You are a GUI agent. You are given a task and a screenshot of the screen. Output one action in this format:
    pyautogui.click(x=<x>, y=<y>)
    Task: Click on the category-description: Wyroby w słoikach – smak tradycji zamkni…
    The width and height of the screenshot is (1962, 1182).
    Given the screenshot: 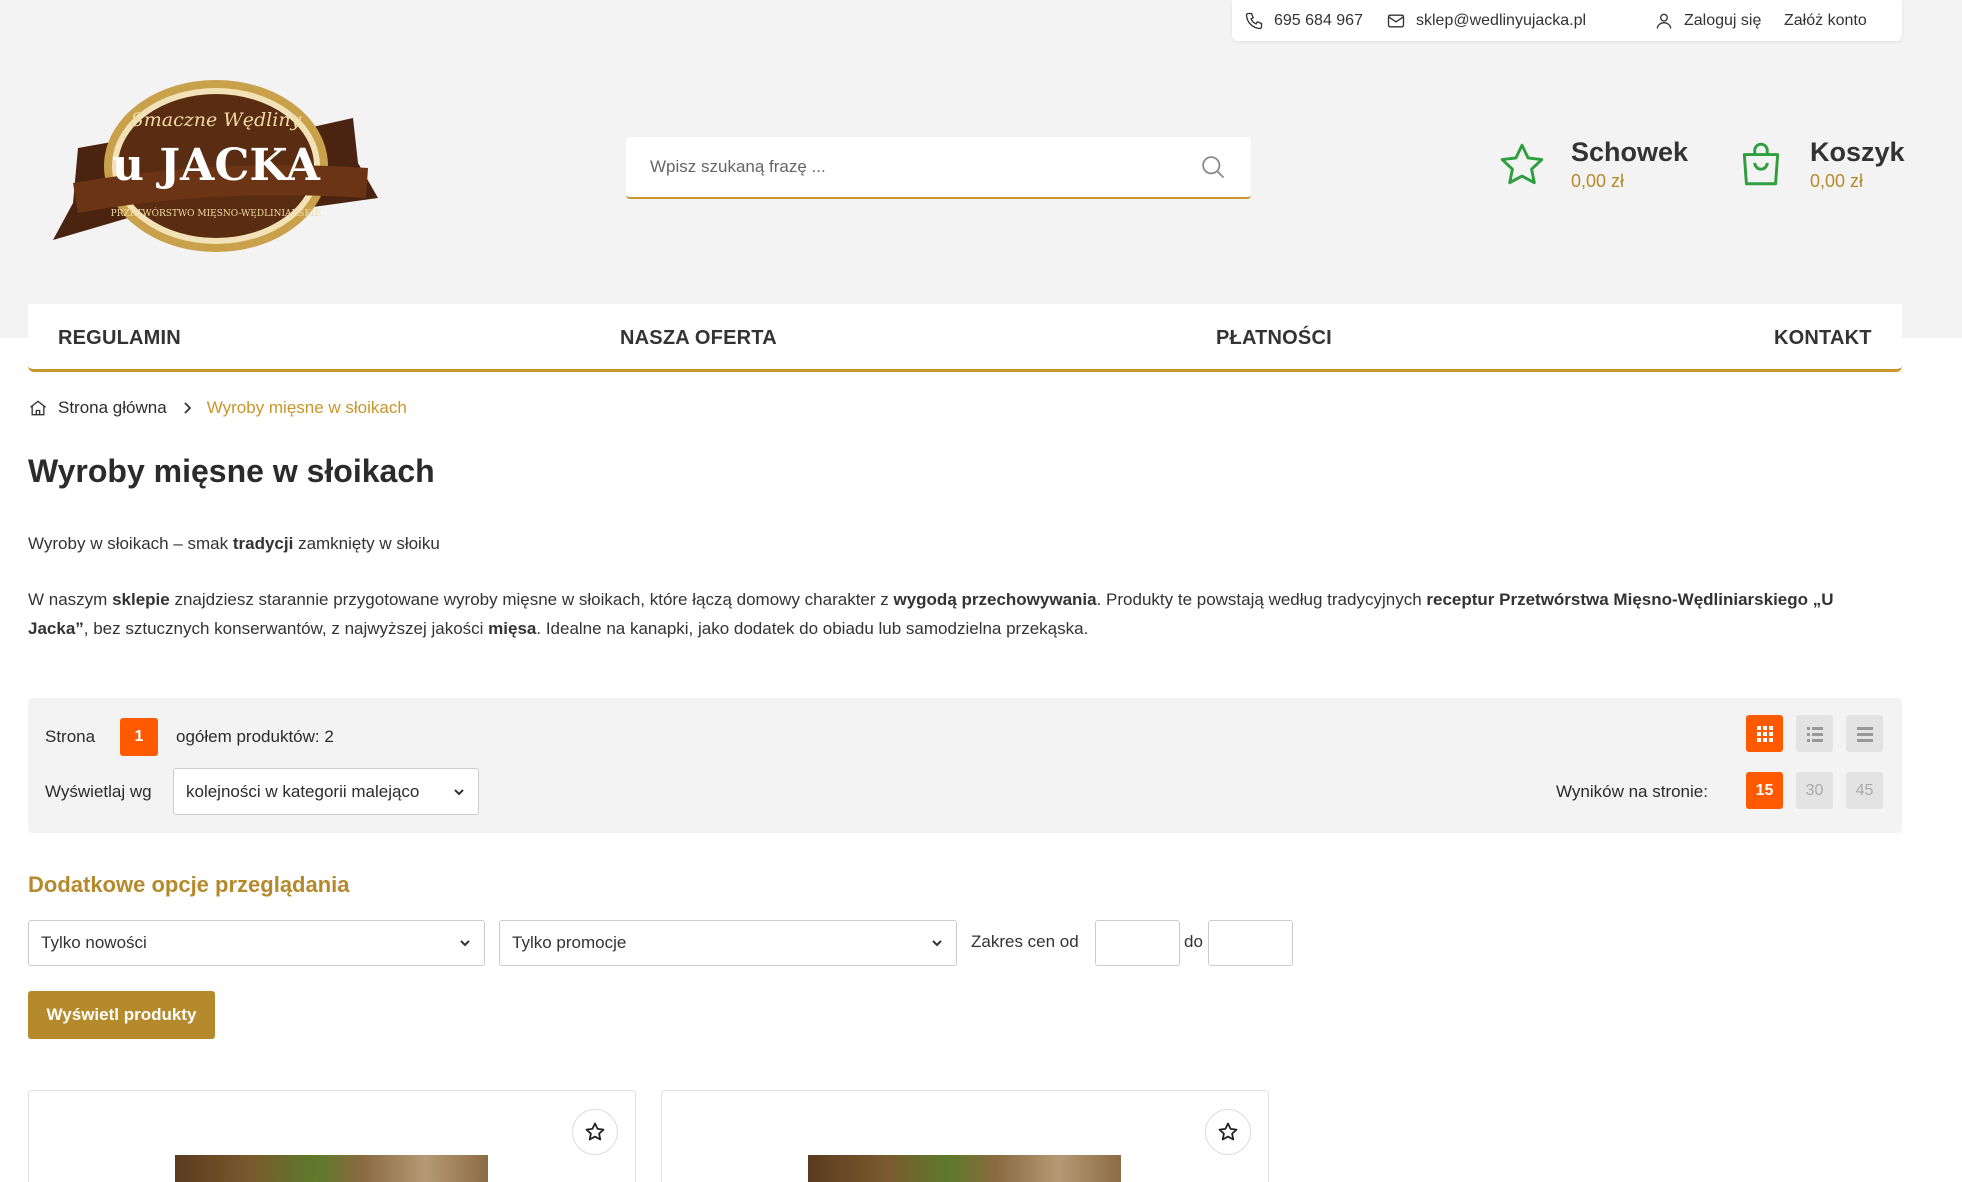 What is the action you would take?
    pyautogui.click(x=948, y=599)
    